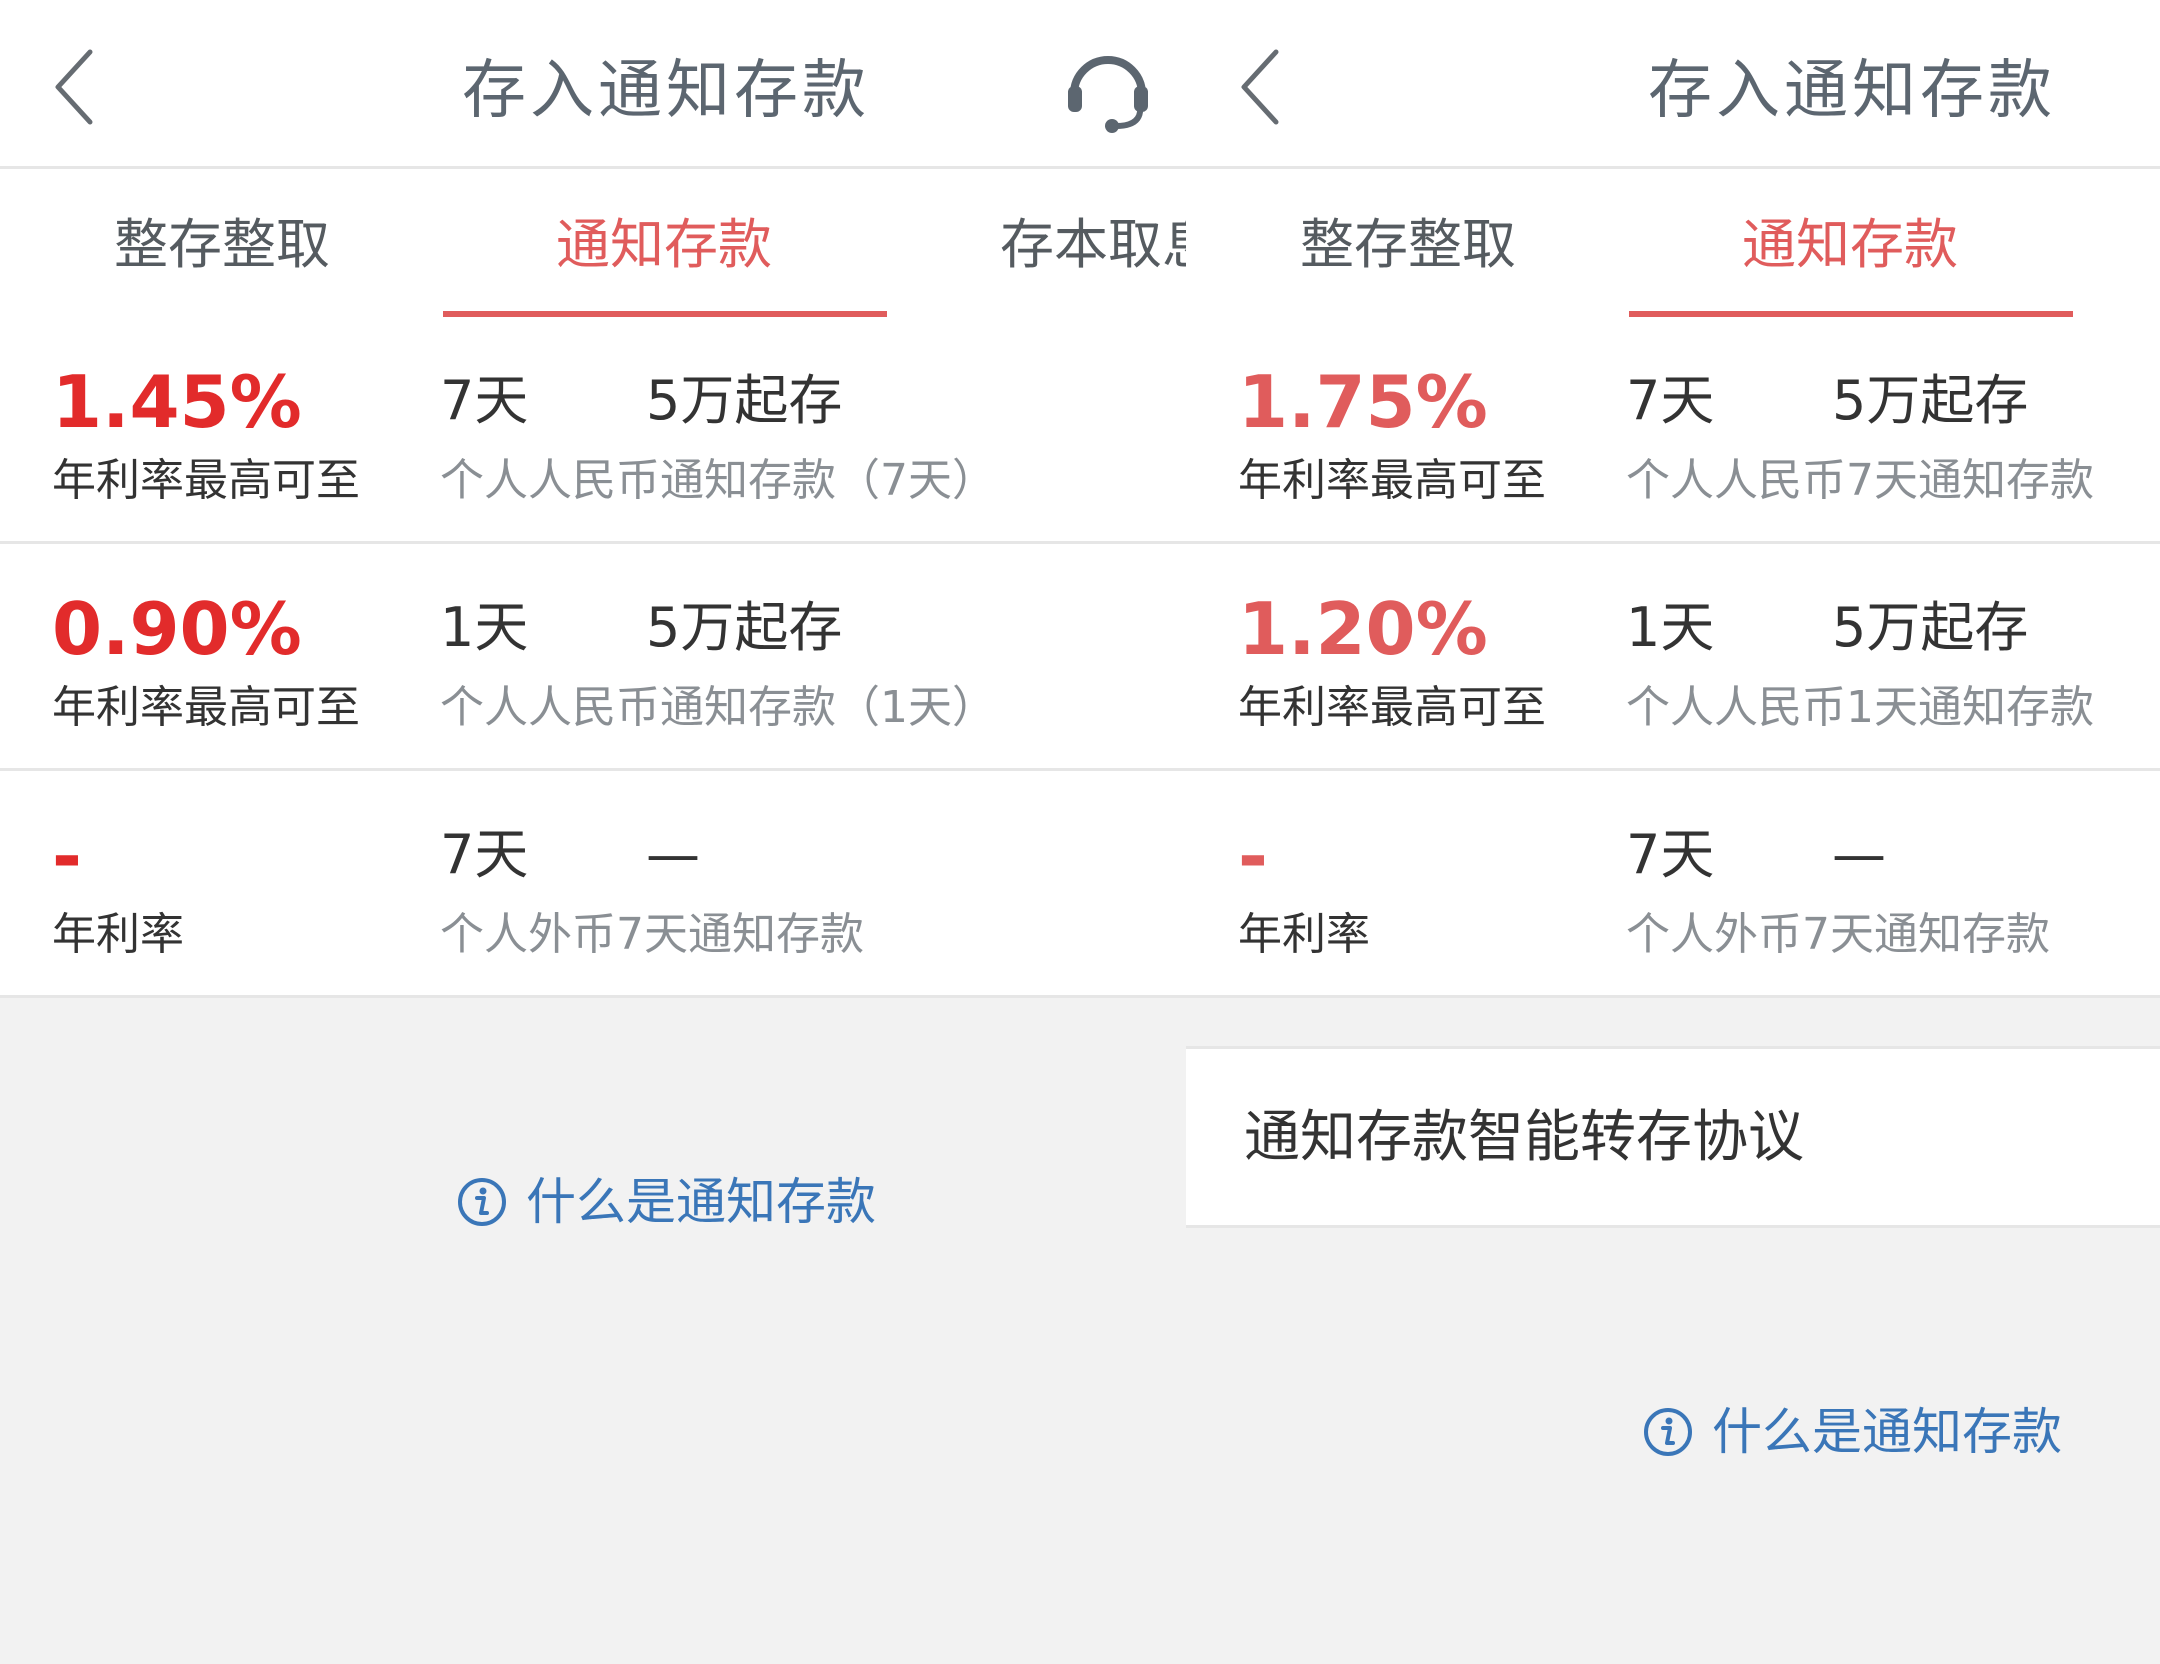  I want to click on tab-interest-withdrawal: 存本取息, so click(1093, 245).